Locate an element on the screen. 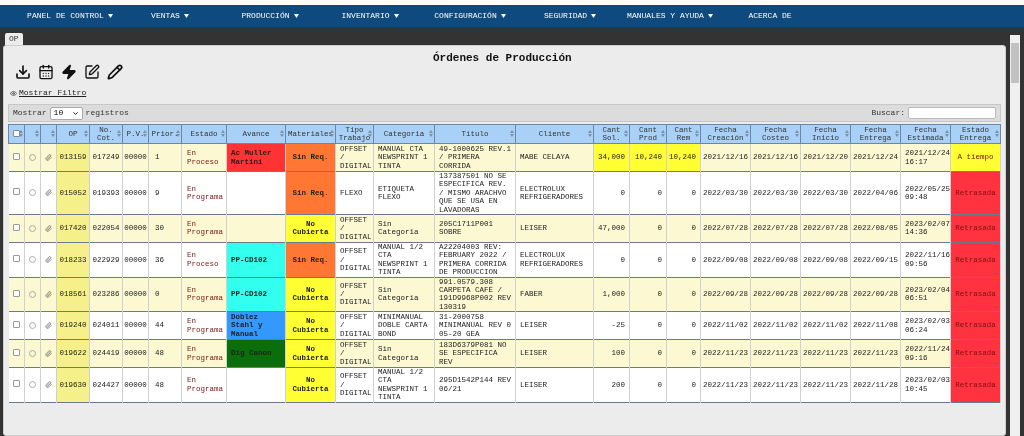 Image resolution: width=1024 pixels, height=436 pixels. tab: OP is located at coordinates (14, 39).